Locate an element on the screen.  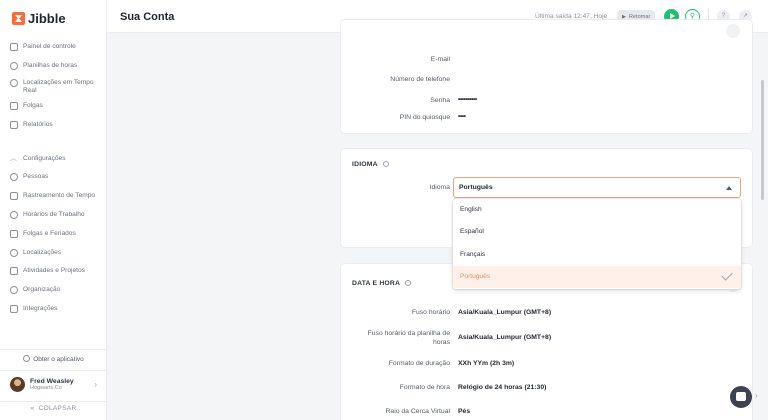
chevron-left-icon: « is located at coordinates (32, 408).